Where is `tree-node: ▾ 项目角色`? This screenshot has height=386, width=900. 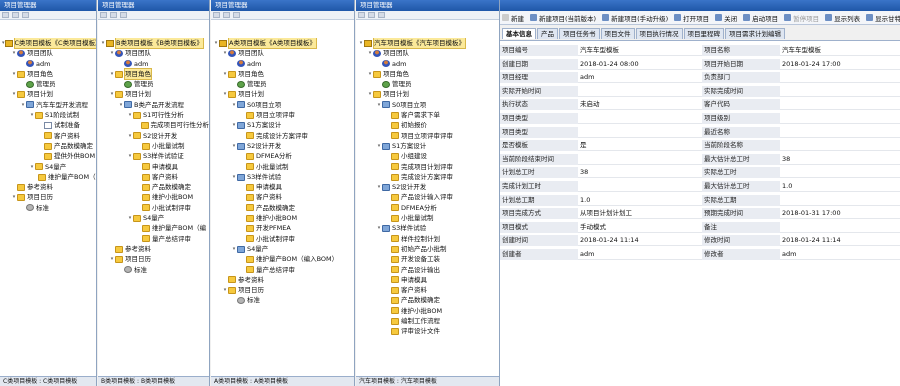 tree-node: ▾ 项目角色 is located at coordinates (48, 74).